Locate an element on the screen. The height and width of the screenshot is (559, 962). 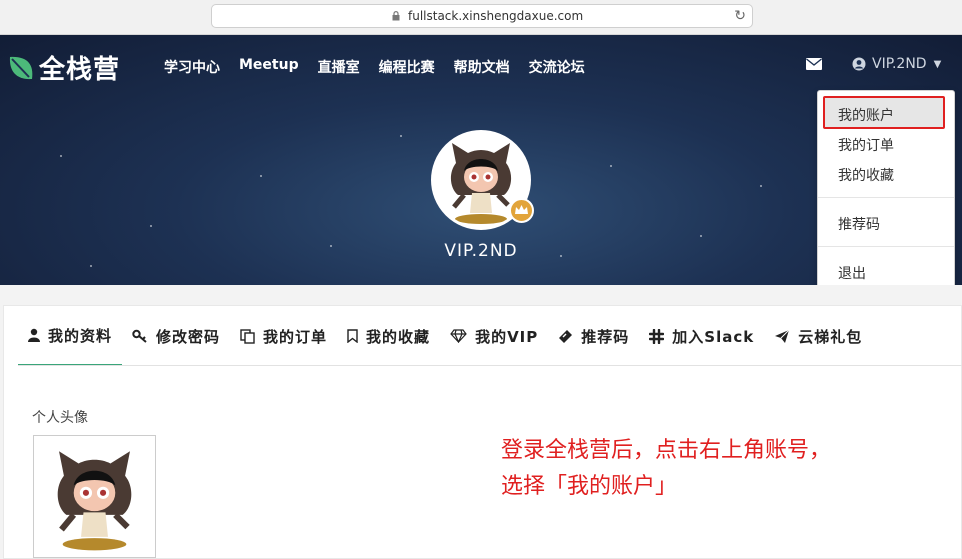
tab-label: 推荐码 is located at coordinates (605, 336).